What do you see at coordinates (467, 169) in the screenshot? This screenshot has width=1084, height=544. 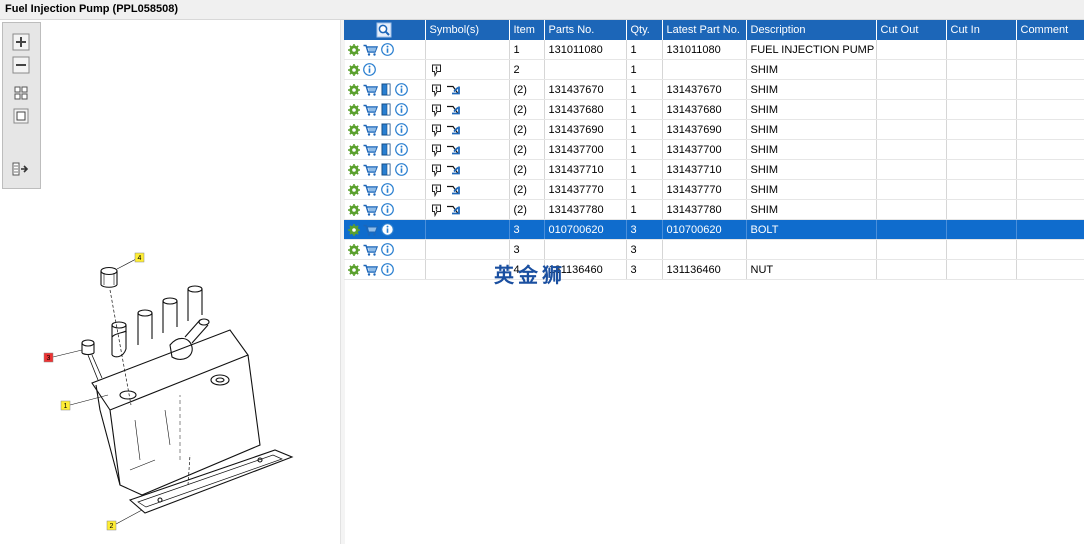 I see `symbols-cell` at bounding box center [467, 169].